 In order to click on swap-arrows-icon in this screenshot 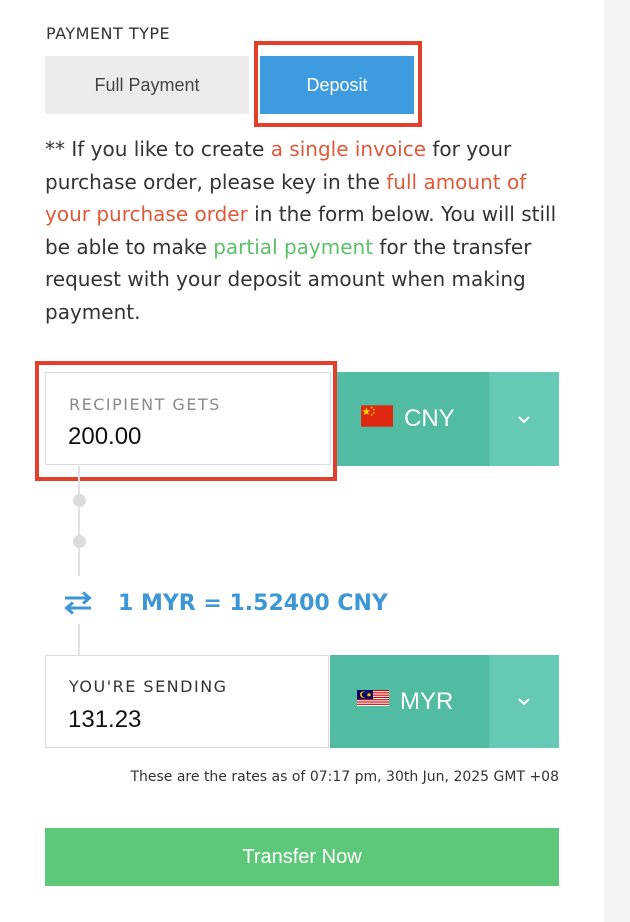, I will do `click(78, 603)`.